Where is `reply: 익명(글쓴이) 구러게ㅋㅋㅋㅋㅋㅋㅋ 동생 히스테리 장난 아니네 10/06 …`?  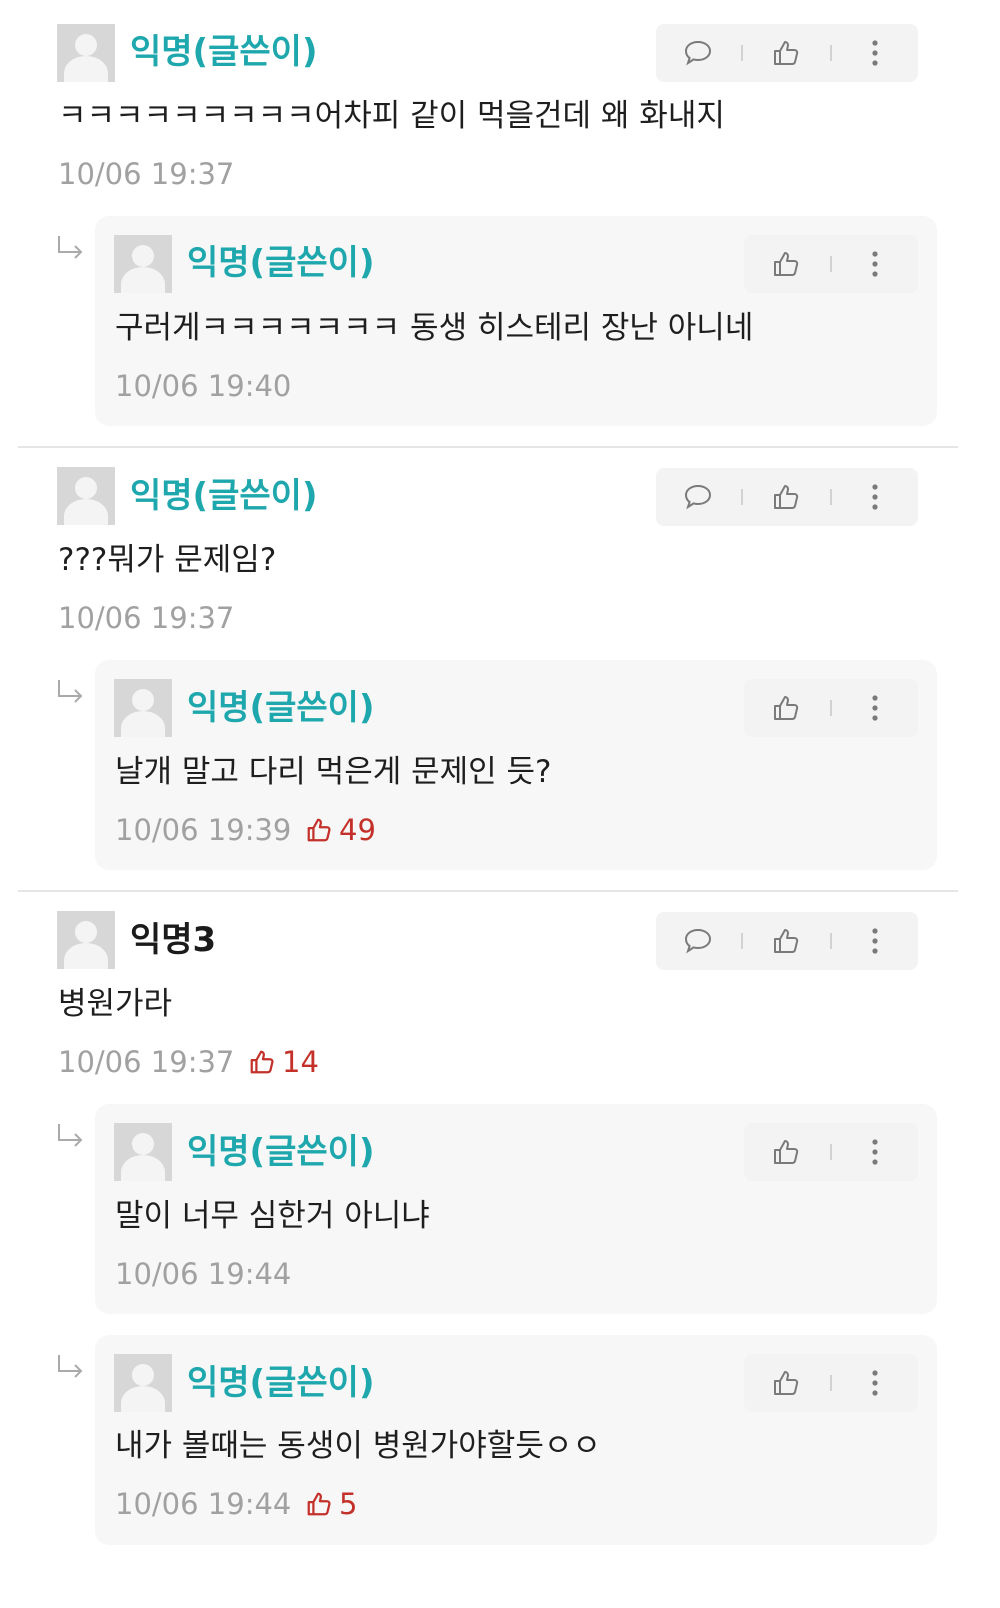 reply: 익명(글쓴이) 구러게ㅋㅋㅋㅋㅋㅋㅋ 동생 히스테리 장난 아니네 10/06 … is located at coordinates (516, 321).